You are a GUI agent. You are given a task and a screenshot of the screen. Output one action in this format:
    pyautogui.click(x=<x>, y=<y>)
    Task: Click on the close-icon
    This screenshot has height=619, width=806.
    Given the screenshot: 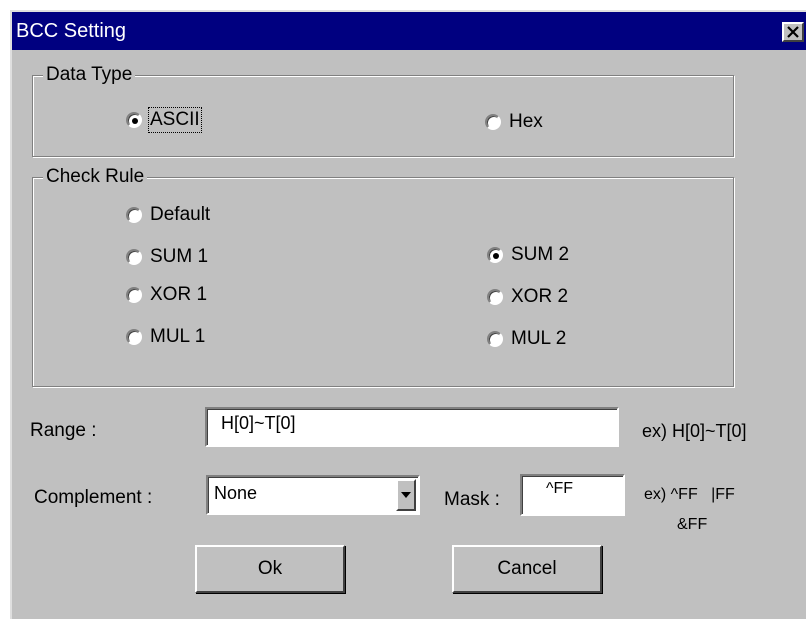 What is the action you would take?
    pyautogui.click(x=793, y=32)
    